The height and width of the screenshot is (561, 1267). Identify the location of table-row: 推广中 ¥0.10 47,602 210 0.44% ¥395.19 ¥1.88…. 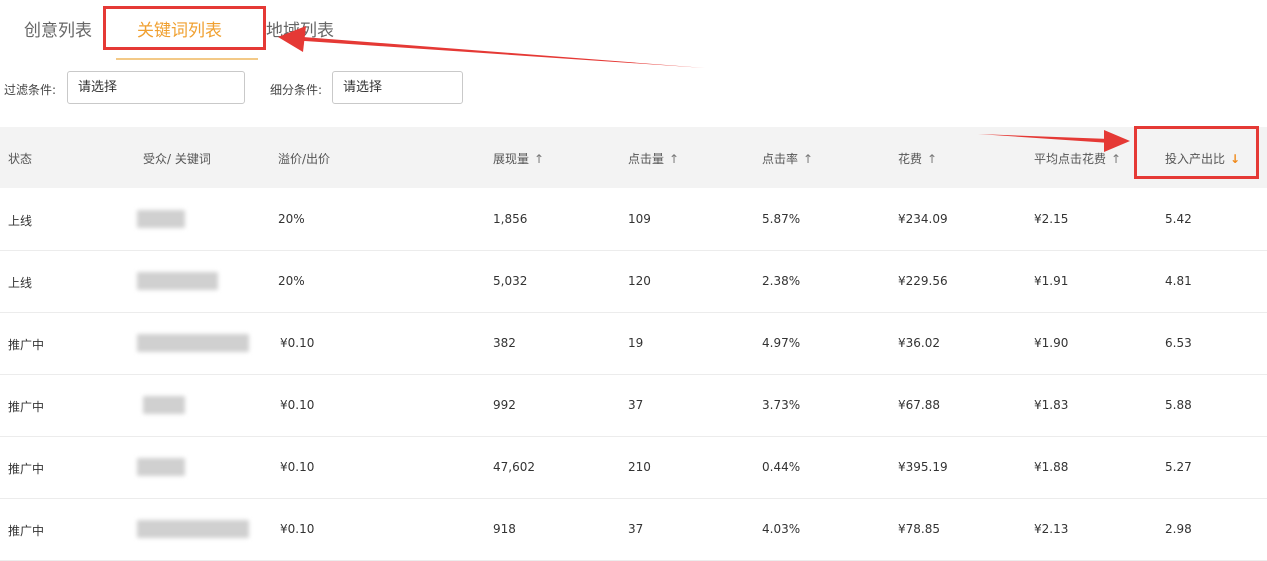
(633, 468).